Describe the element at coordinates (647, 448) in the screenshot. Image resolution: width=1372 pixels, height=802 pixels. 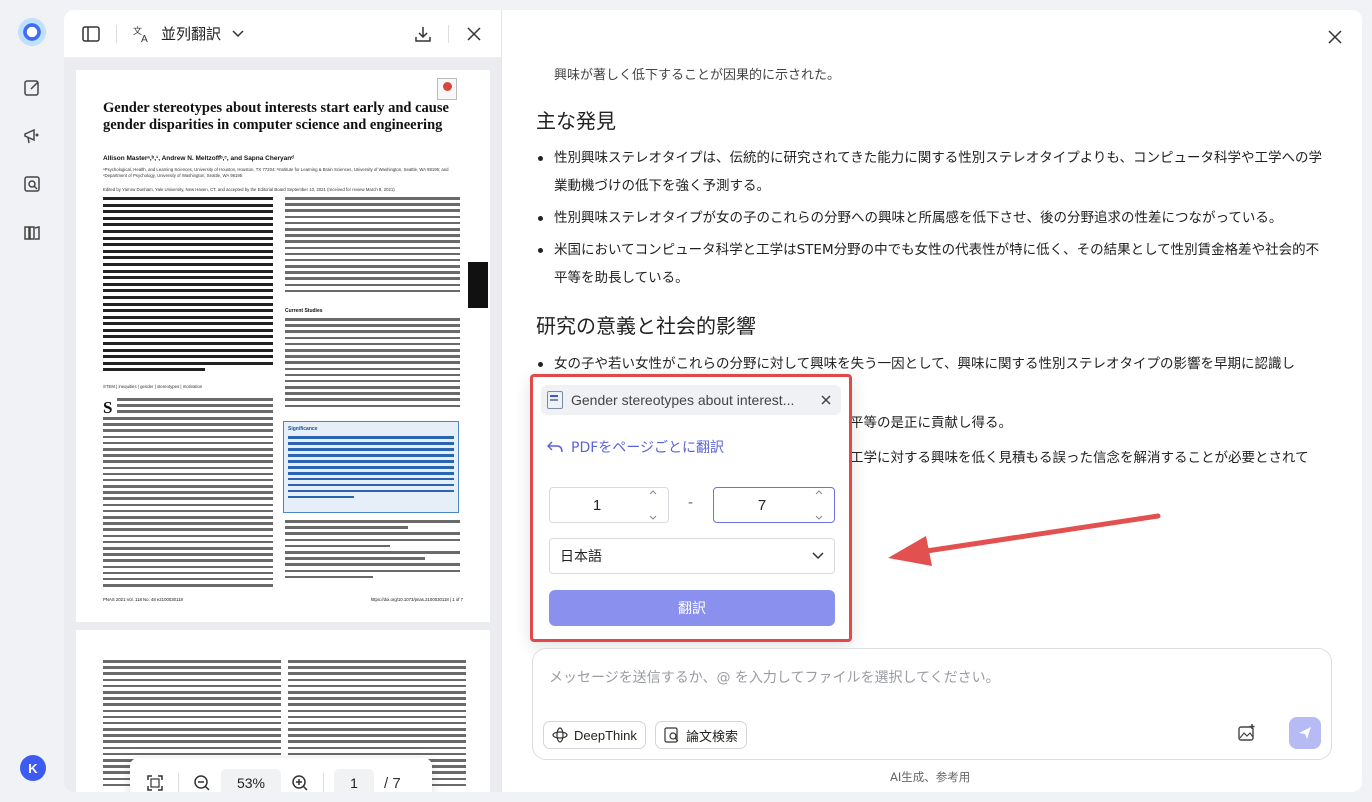
I see `back-label: PDFをページごとに翻訳` at that location.